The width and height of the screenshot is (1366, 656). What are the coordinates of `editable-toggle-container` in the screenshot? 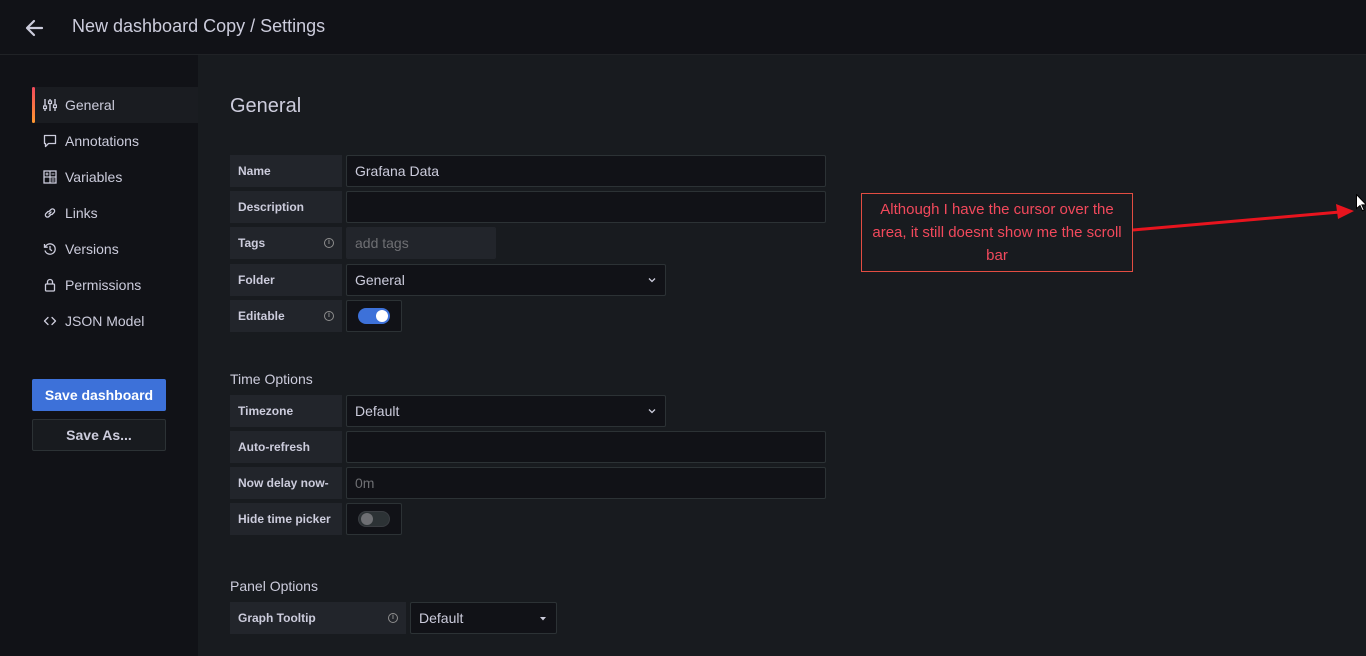 It's located at (374, 316).